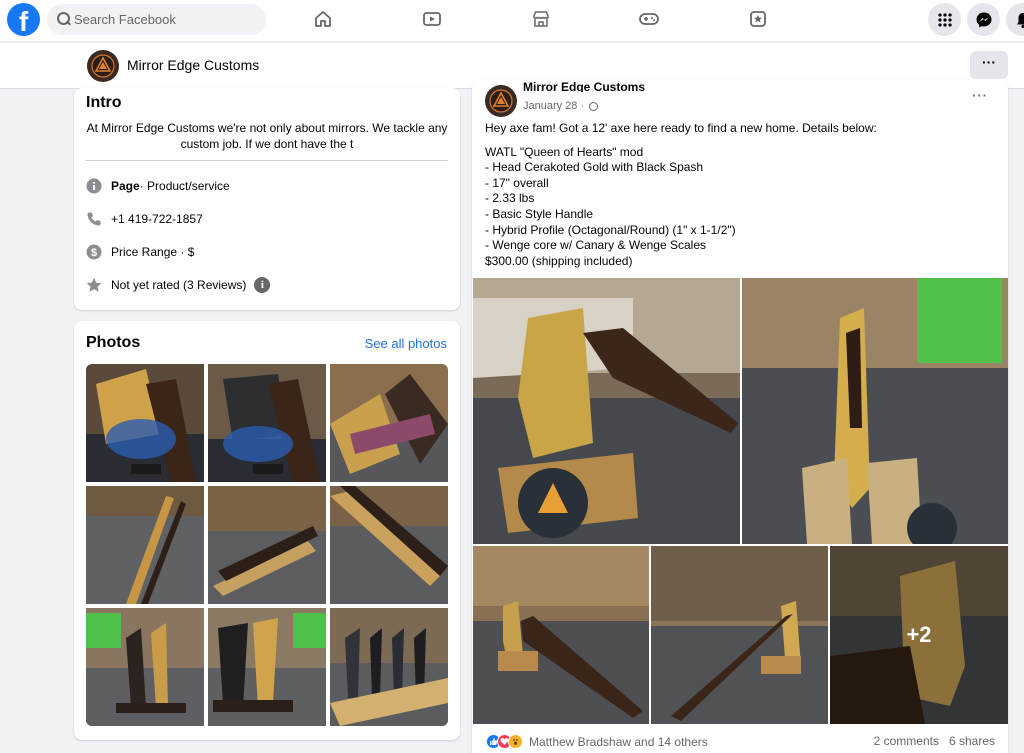 The image size is (1024, 753). I want to click on intro-divider, so click(267, 160).